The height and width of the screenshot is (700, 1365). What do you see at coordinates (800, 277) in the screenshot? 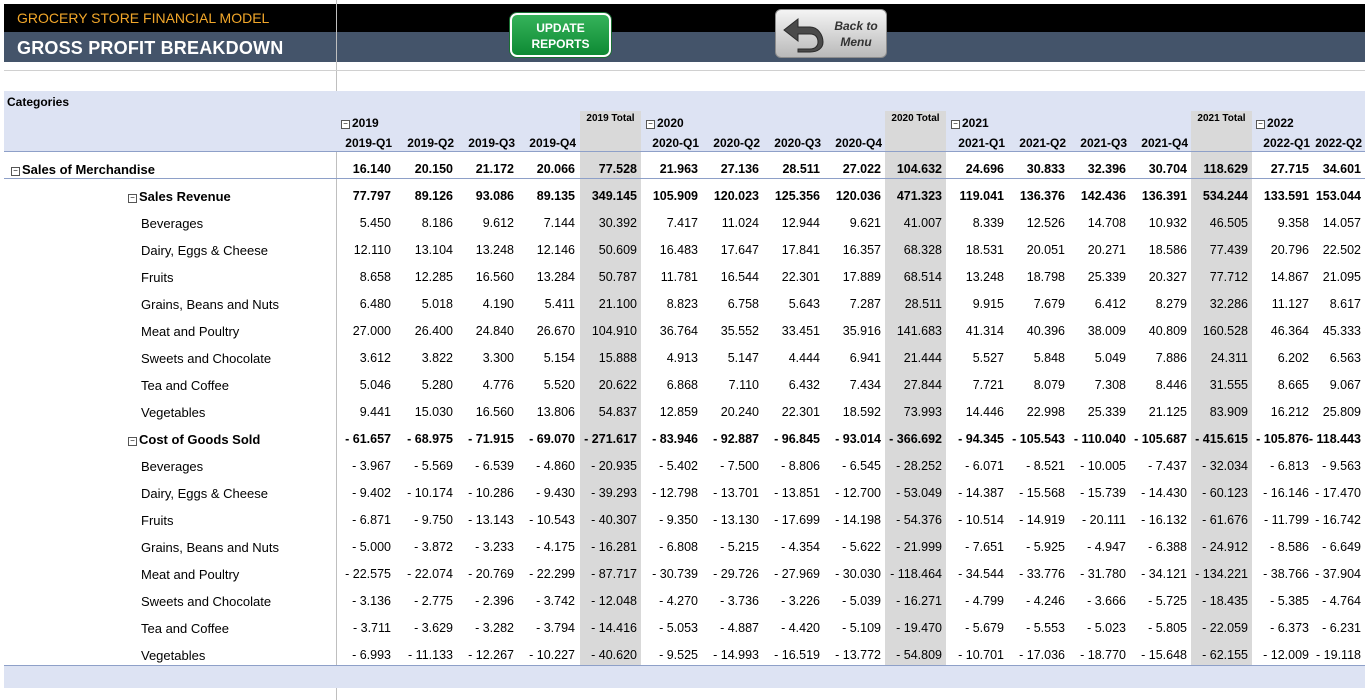
I see `value-cell: 22.301` at bounding box center [800, 277].